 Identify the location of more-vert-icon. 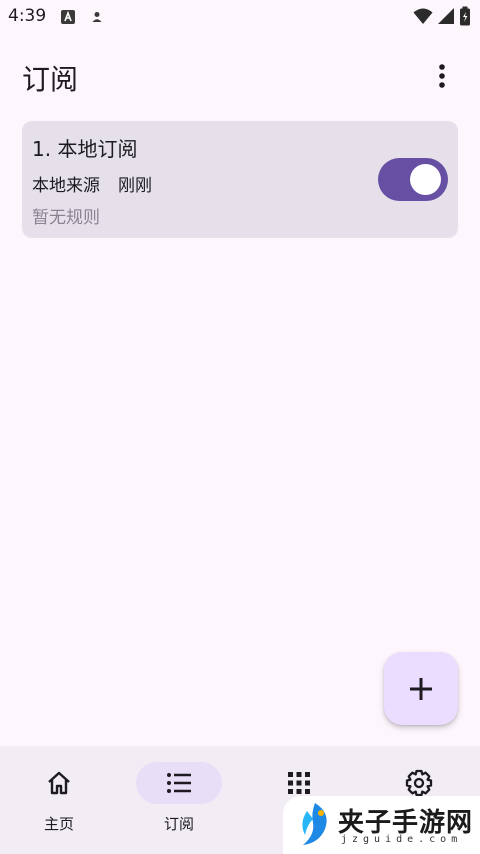
(442, 76).